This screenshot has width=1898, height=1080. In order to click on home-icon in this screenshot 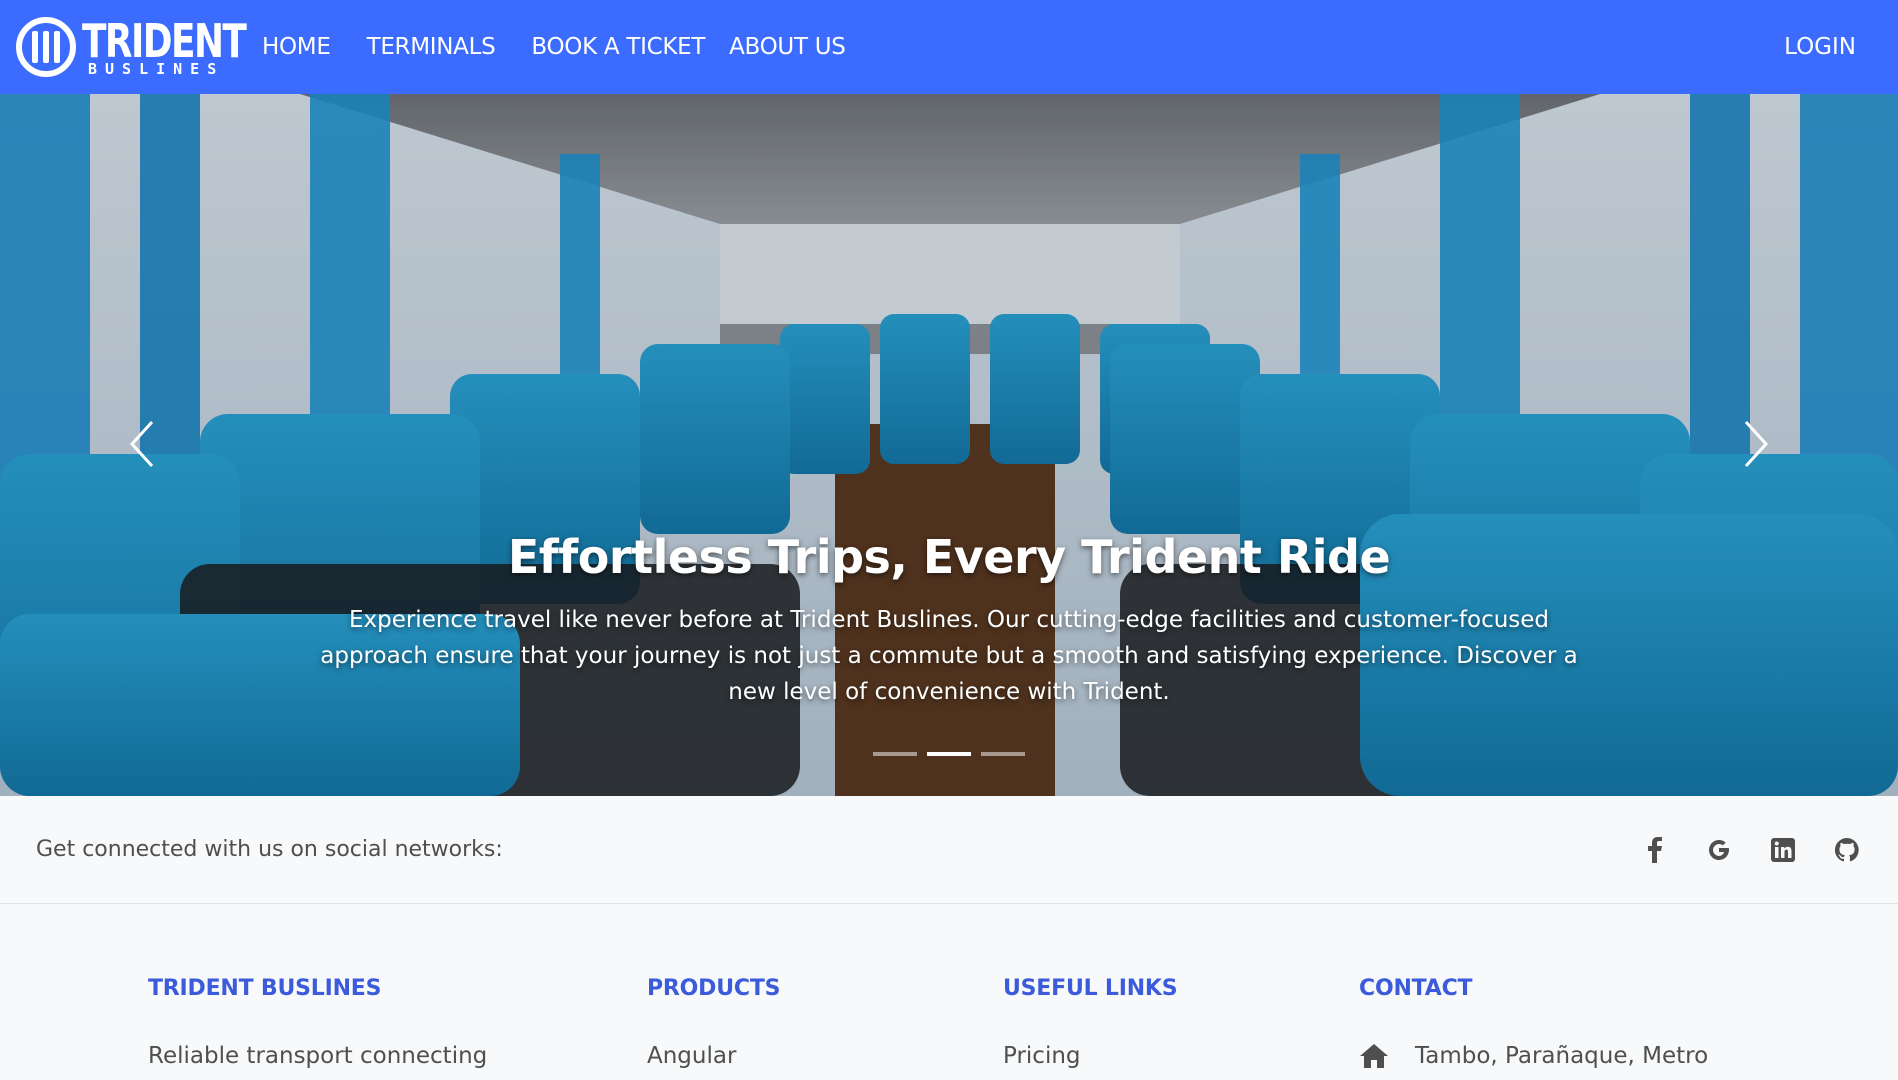, I will do `click(1374, 1056)`.